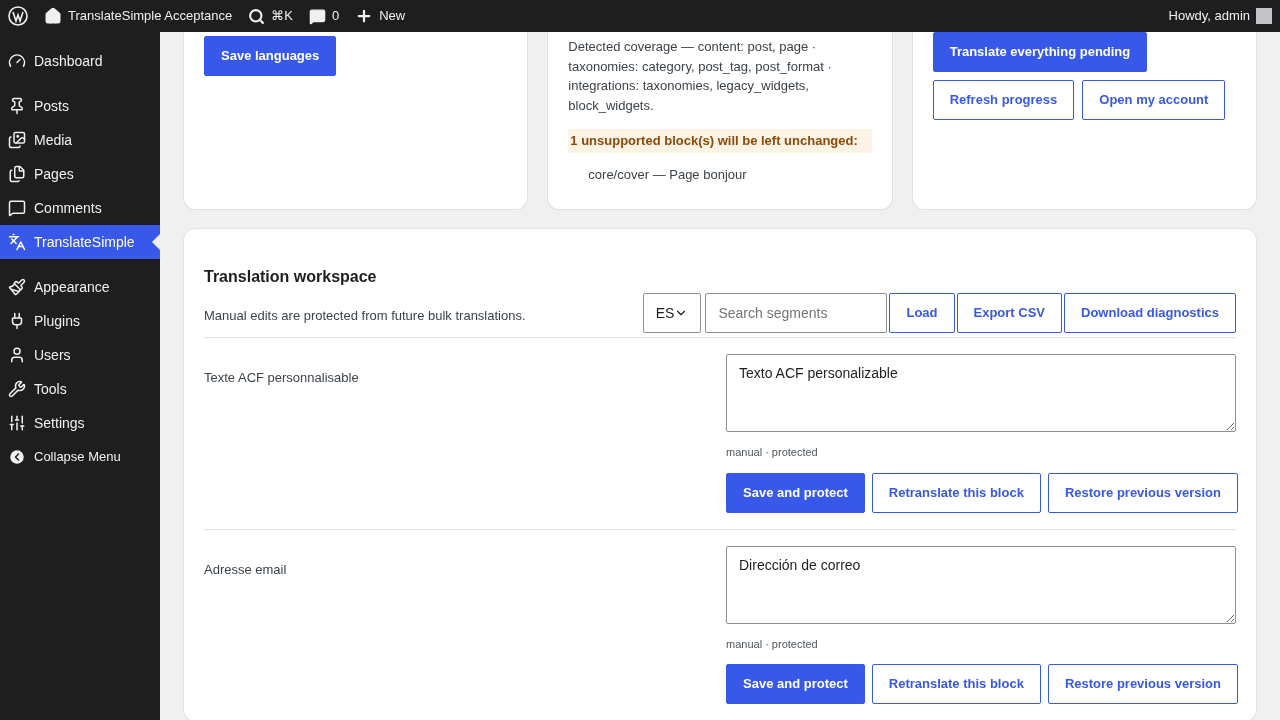 This screenshot has height=720, width=1280. Describe the element at coordinates (1154, 100) in the screenshot. I see `button: Open my account` at that location.